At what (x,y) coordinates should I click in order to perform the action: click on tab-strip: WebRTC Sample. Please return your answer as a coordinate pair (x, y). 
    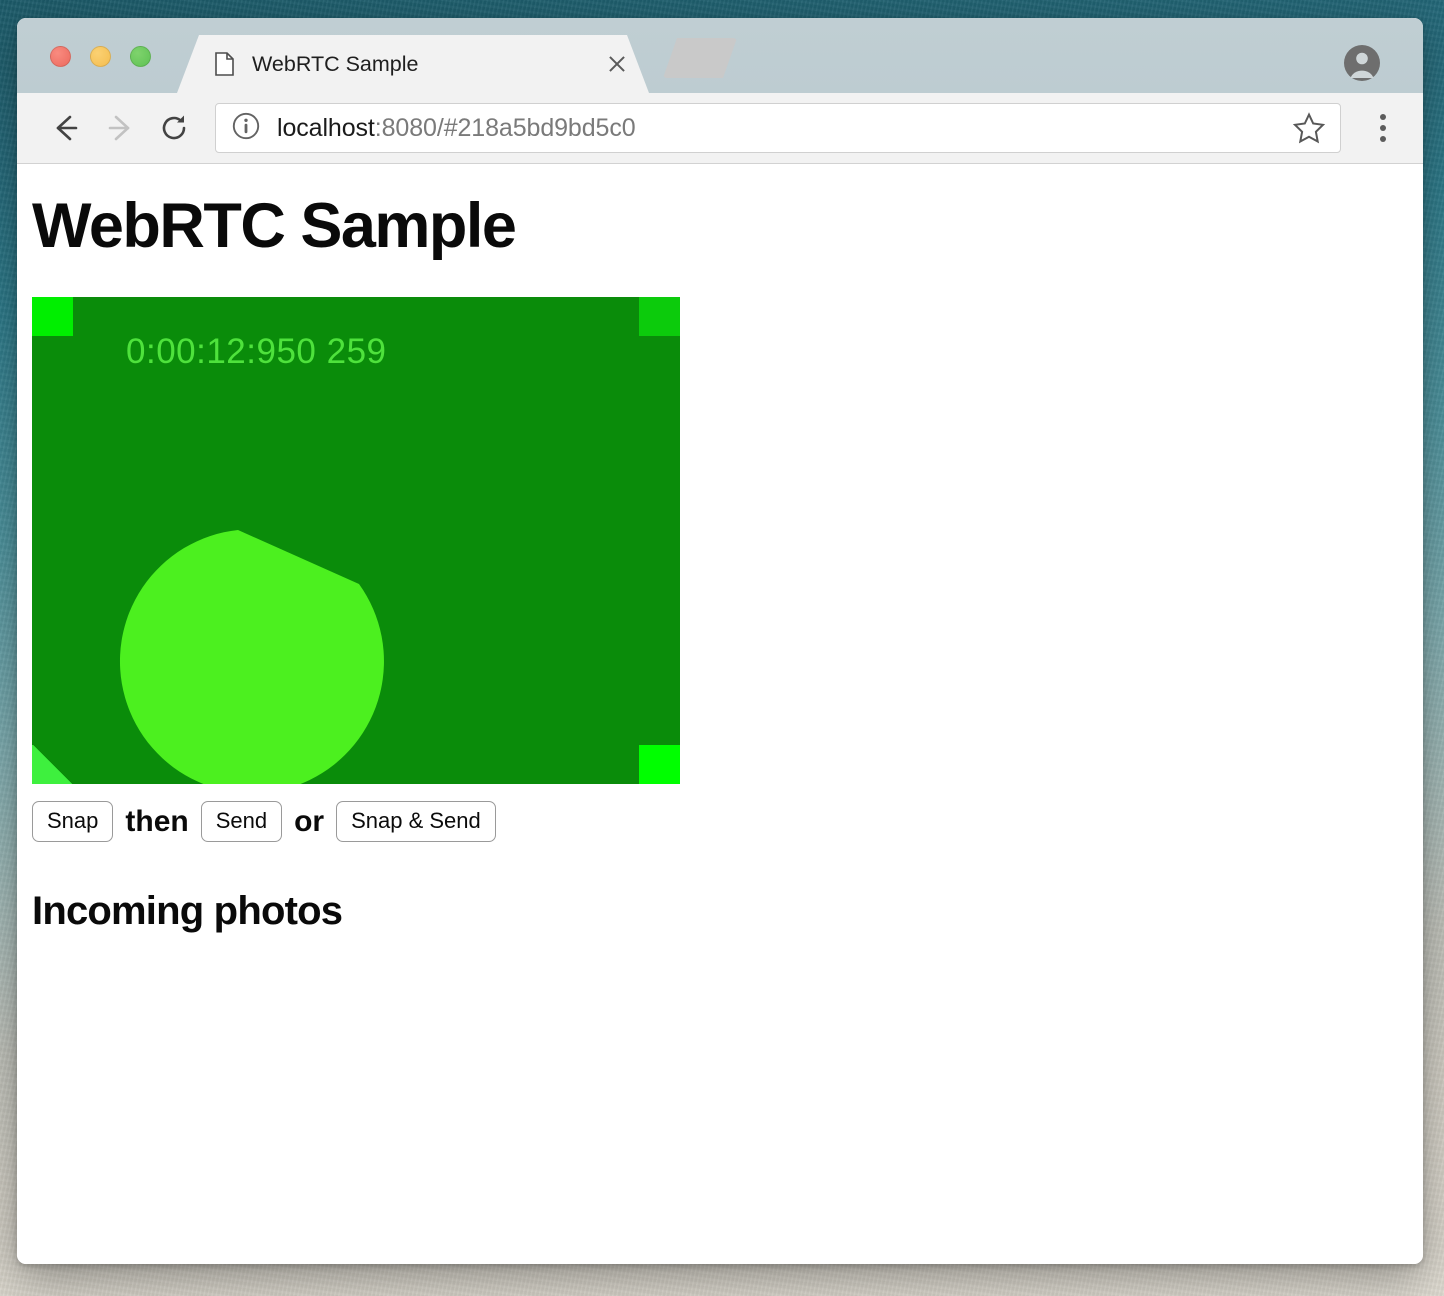
    Looking at the image, I should click on (720, 55).